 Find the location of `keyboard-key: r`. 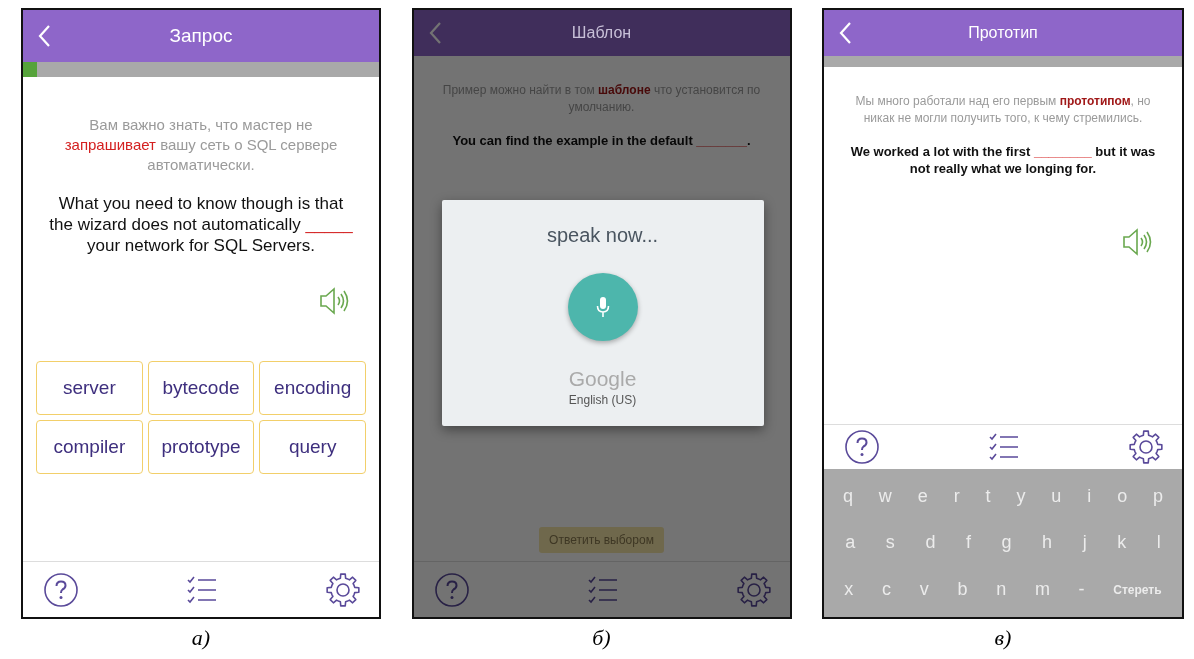

keyboard-key: r is located at coordinates (956, 496).